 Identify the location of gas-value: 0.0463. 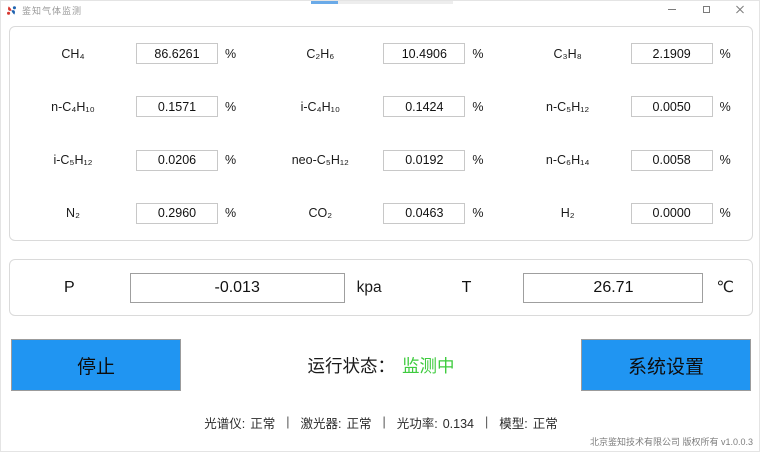
(424, 213).